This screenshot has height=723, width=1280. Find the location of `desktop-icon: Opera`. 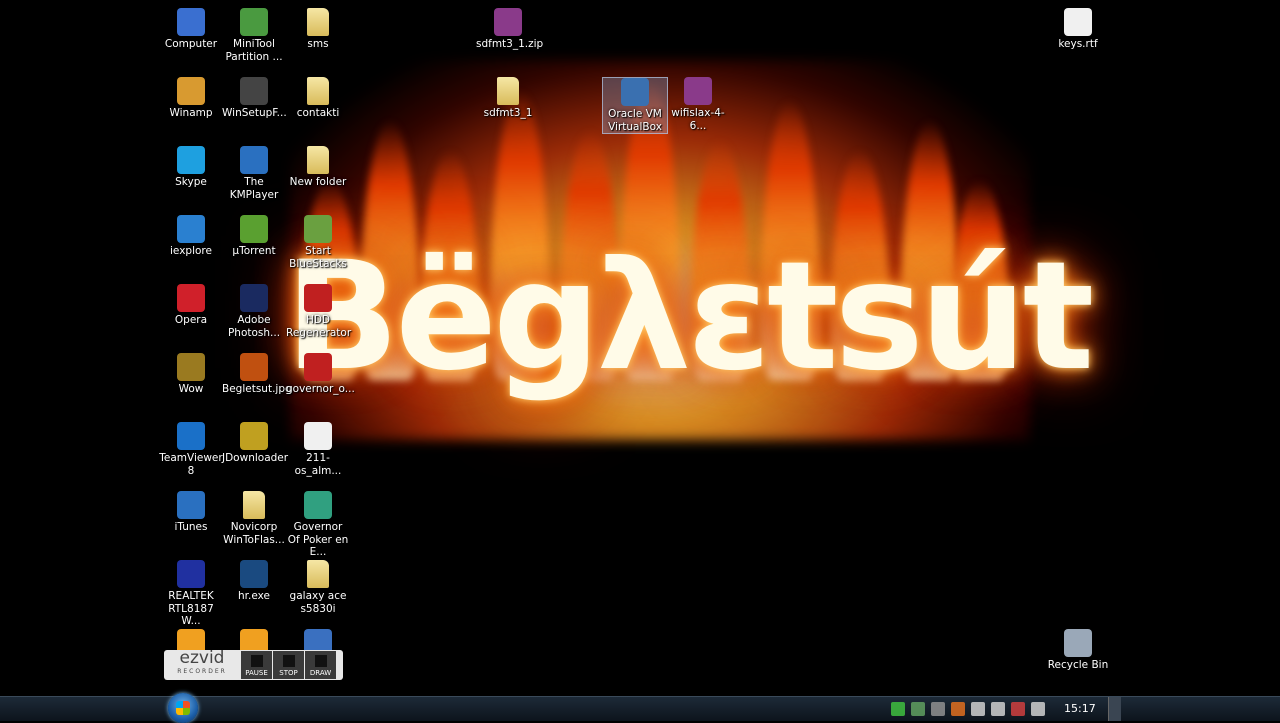

desktop-icon: Opera is located at coordinates (191, 305).